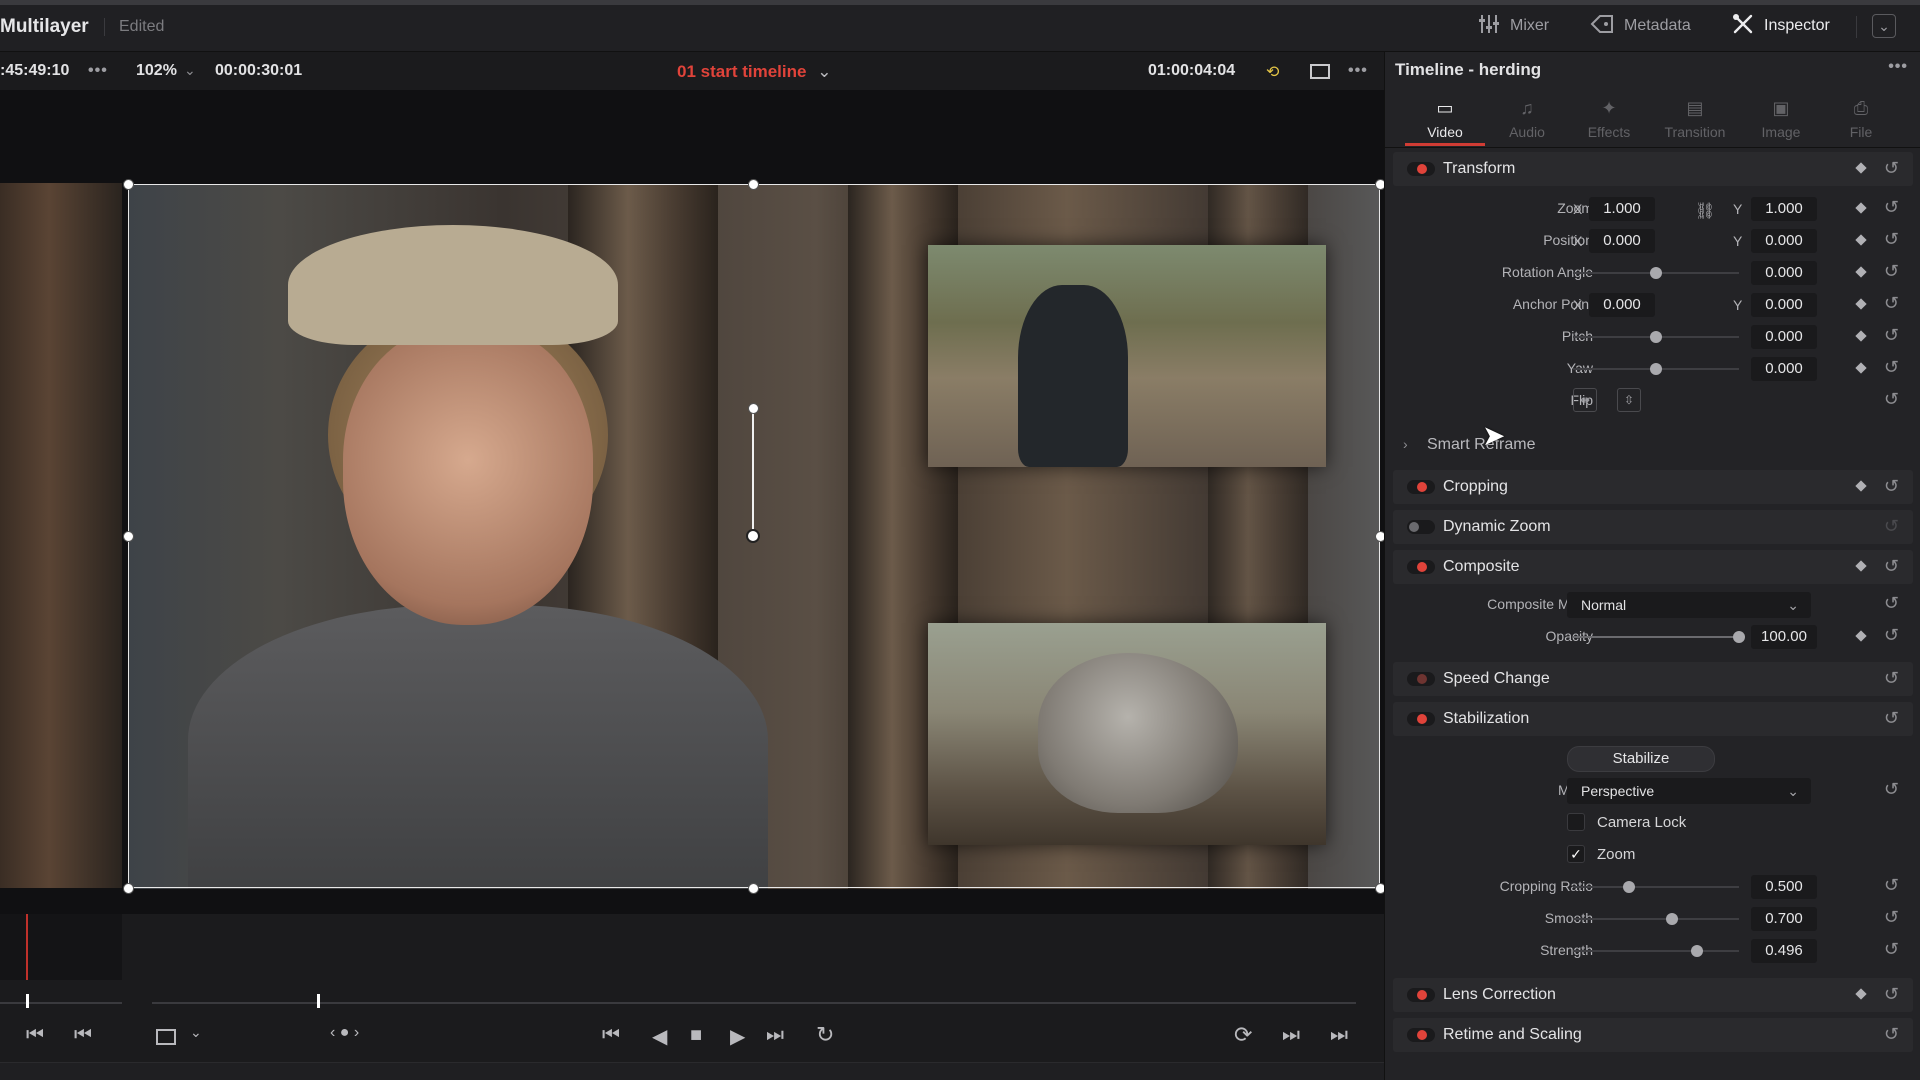  What do you see at coordinates (1656, 919) in the screenshot?
I see `smooth-slider` at bounding box center [1656, 919].